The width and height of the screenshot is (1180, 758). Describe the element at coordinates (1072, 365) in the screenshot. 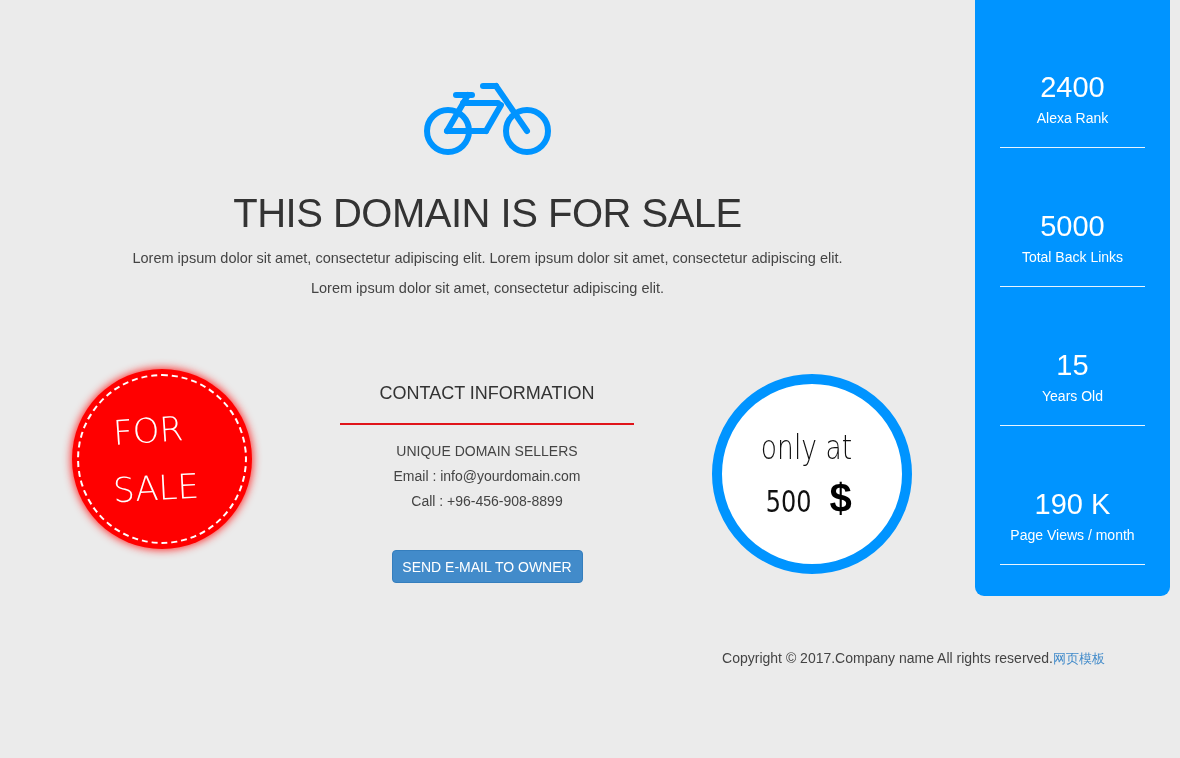

I see `stat-value: 15` at that location.